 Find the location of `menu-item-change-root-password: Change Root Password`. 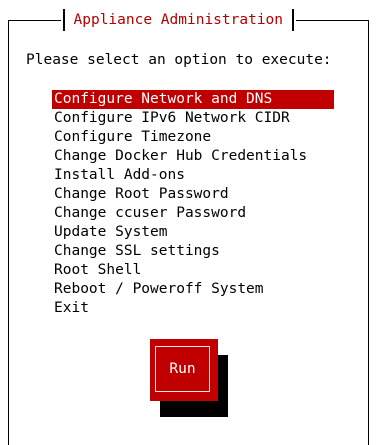

menu-item-change-root-password: Change Root Password is located at coordinates (193, 194).